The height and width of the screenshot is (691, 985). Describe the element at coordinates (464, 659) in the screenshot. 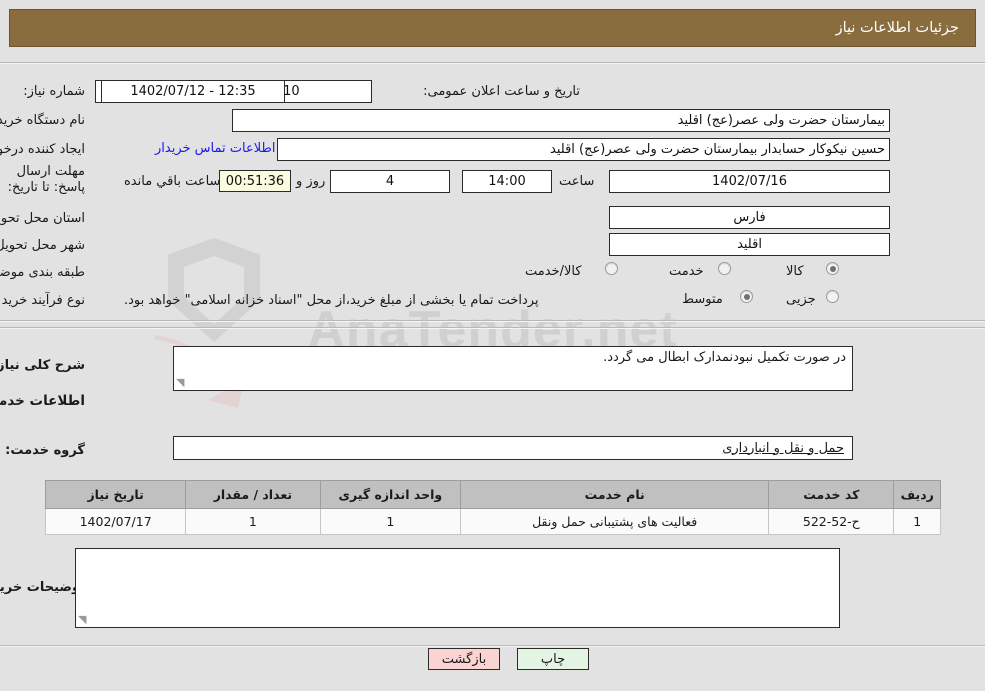

I see `back-button: بازگشت` at that location.